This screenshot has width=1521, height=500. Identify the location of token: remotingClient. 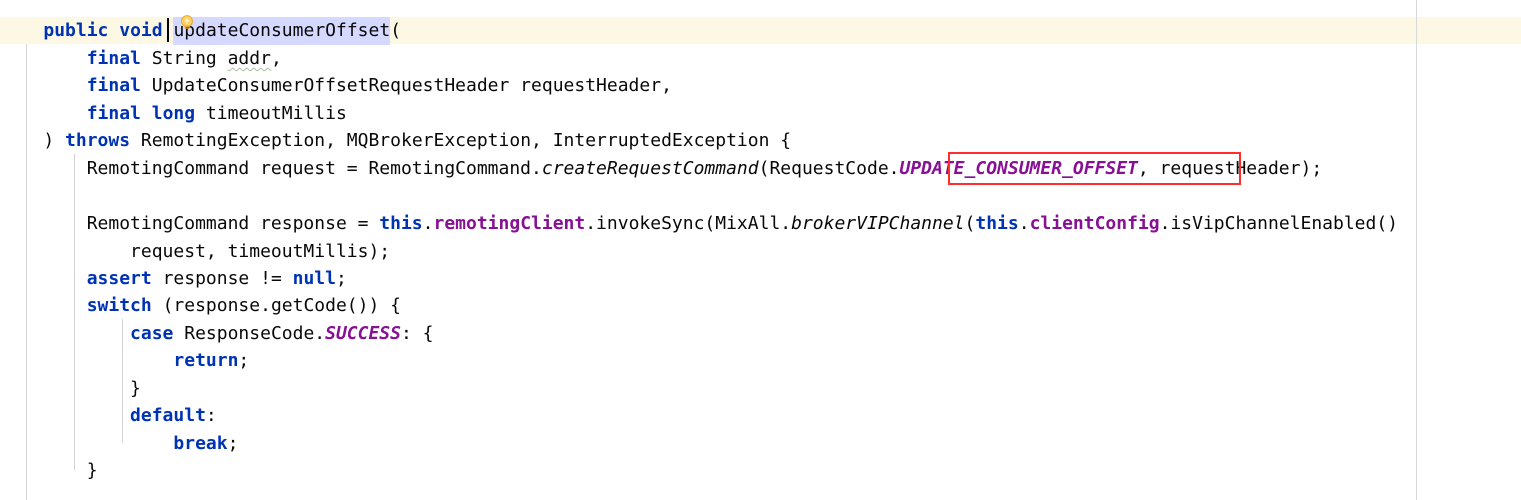
(509, 223).